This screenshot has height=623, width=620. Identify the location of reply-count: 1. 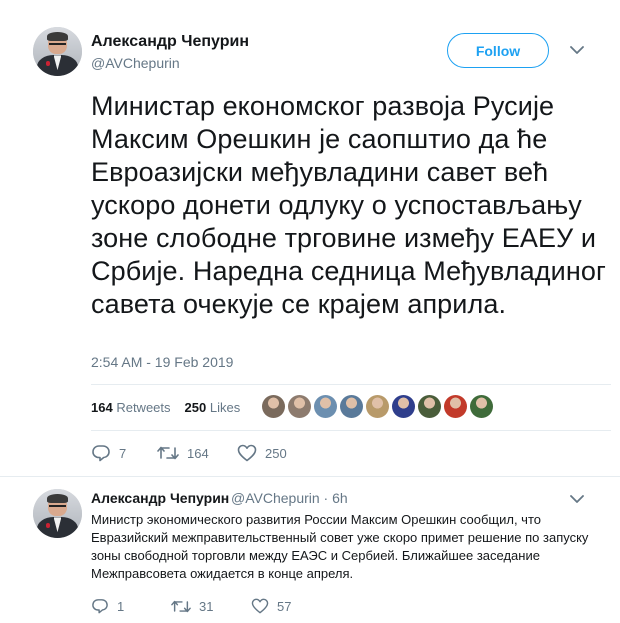
(121, 606).